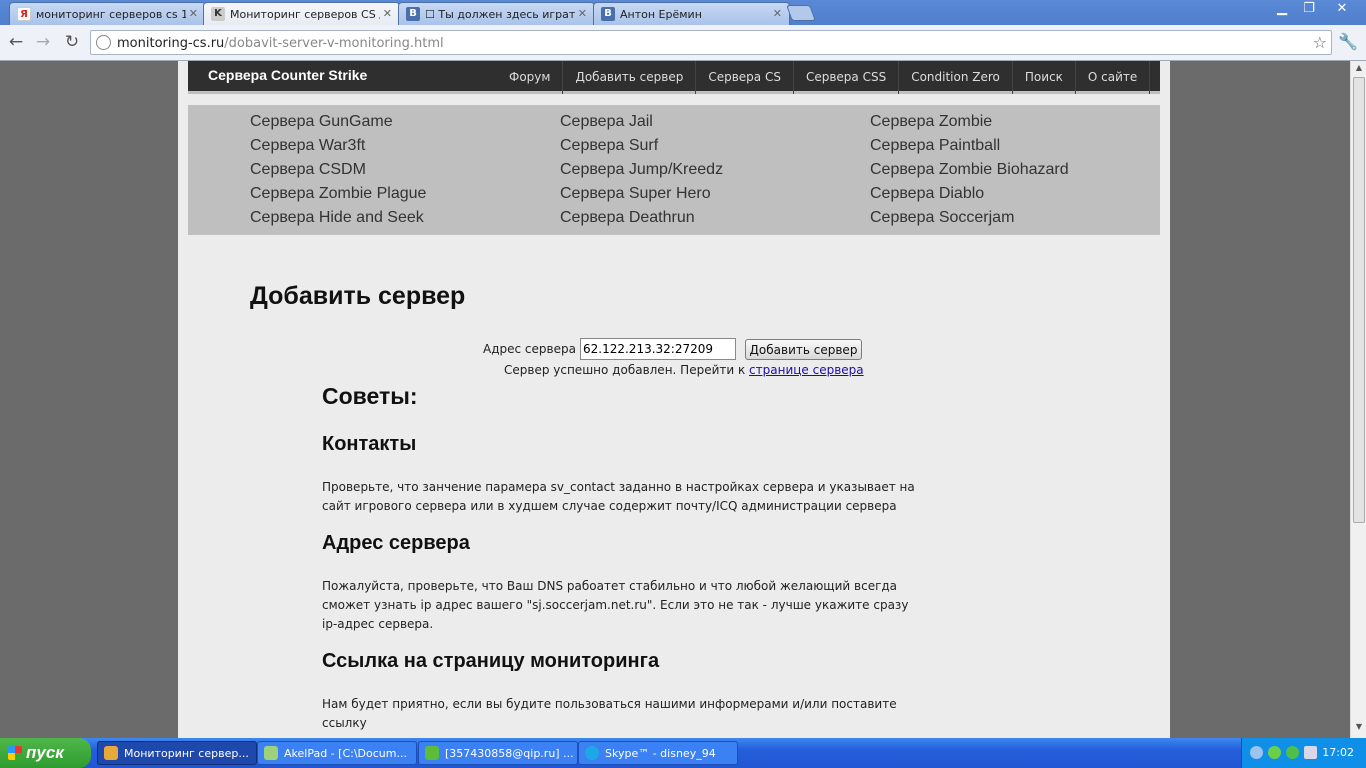 Image resolution: width=1366 pixels, height=768 pixels. Describe the element at coordinates (1359, 300) in the screenshot. I see `scrollbar-thumb` at that location.